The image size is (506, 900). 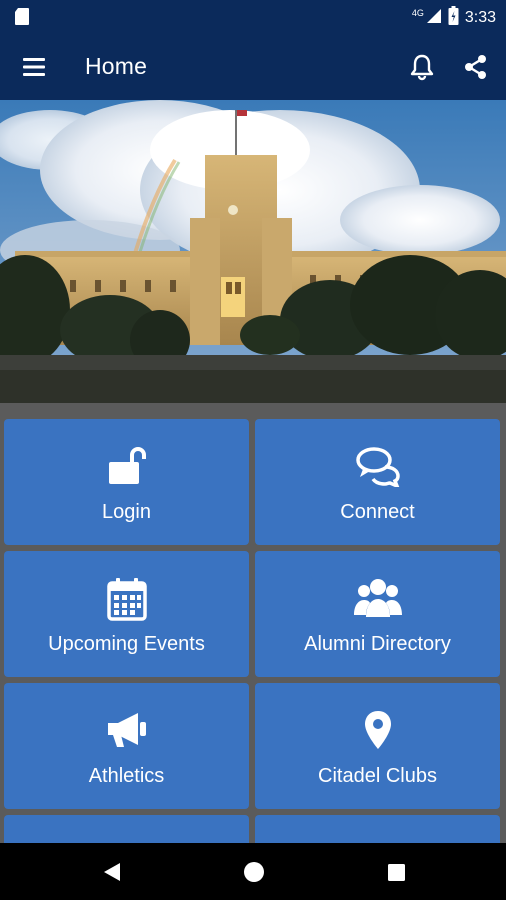 What do you see at coordinates (126, 644) in the screenshot?
I see `tile-label: Upcoming Events` at bounding box center [126, 644].